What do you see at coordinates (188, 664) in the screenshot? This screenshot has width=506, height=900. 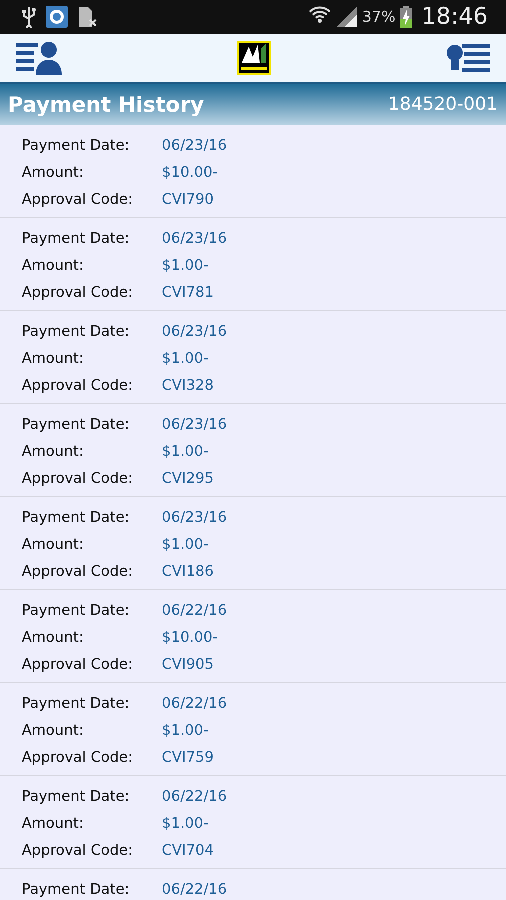 I see `field-value: CVI905` at bounding box center [188, 664].